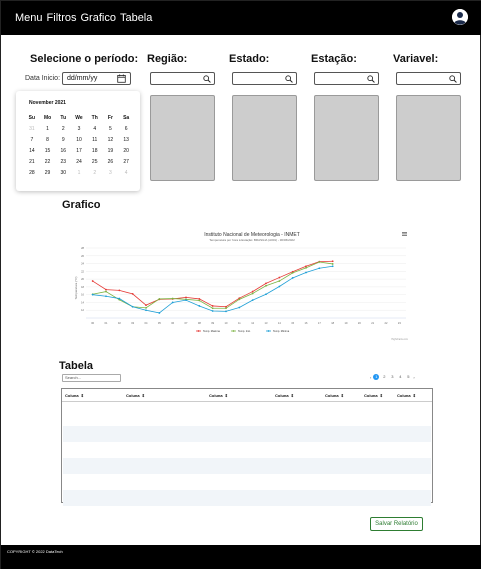 This screenshot has height=569, width=481. Describe the element at coordinates (264, 78) in the screenshot. I see `state-search-input` at that location.